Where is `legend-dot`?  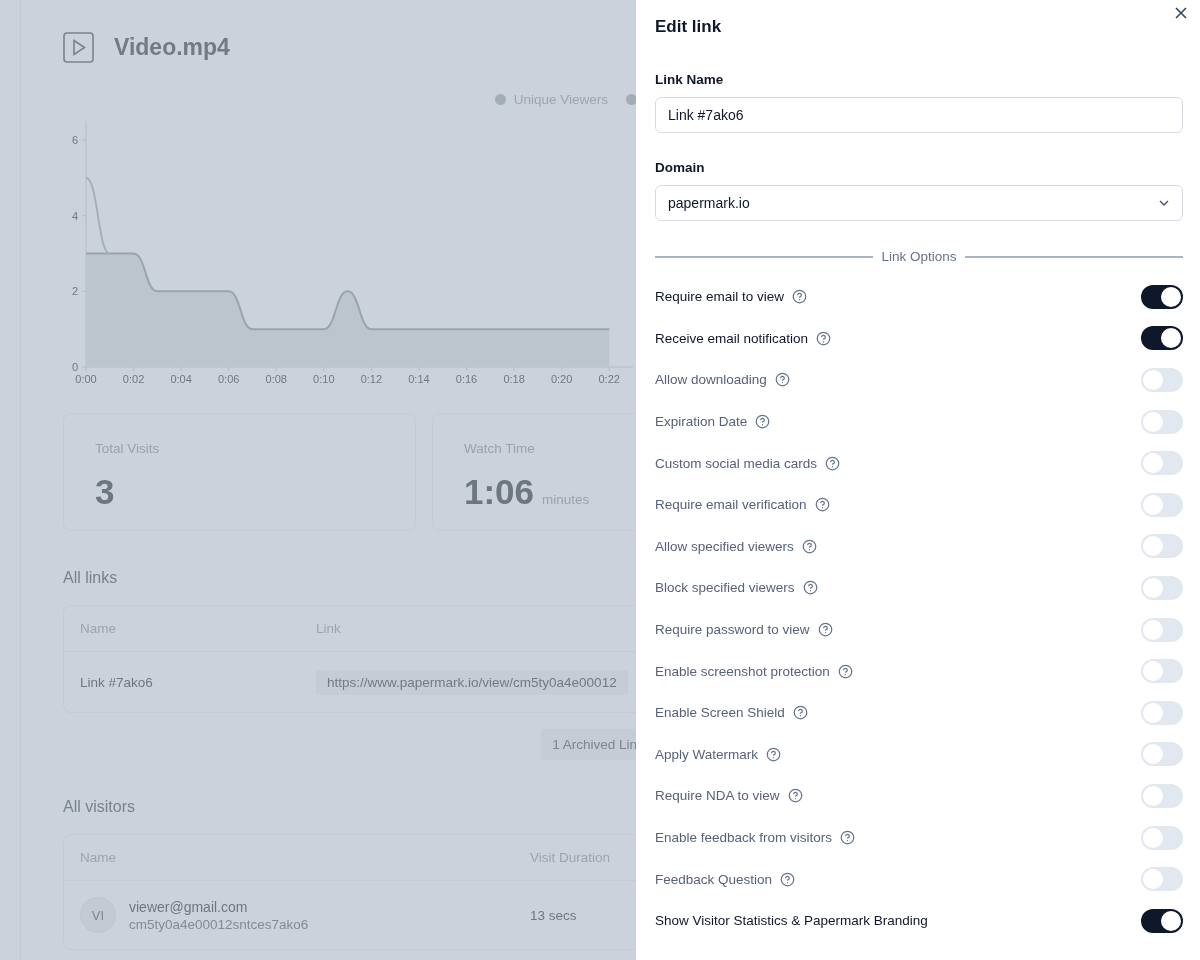
legend-dot is located at coordinates (500, 99).